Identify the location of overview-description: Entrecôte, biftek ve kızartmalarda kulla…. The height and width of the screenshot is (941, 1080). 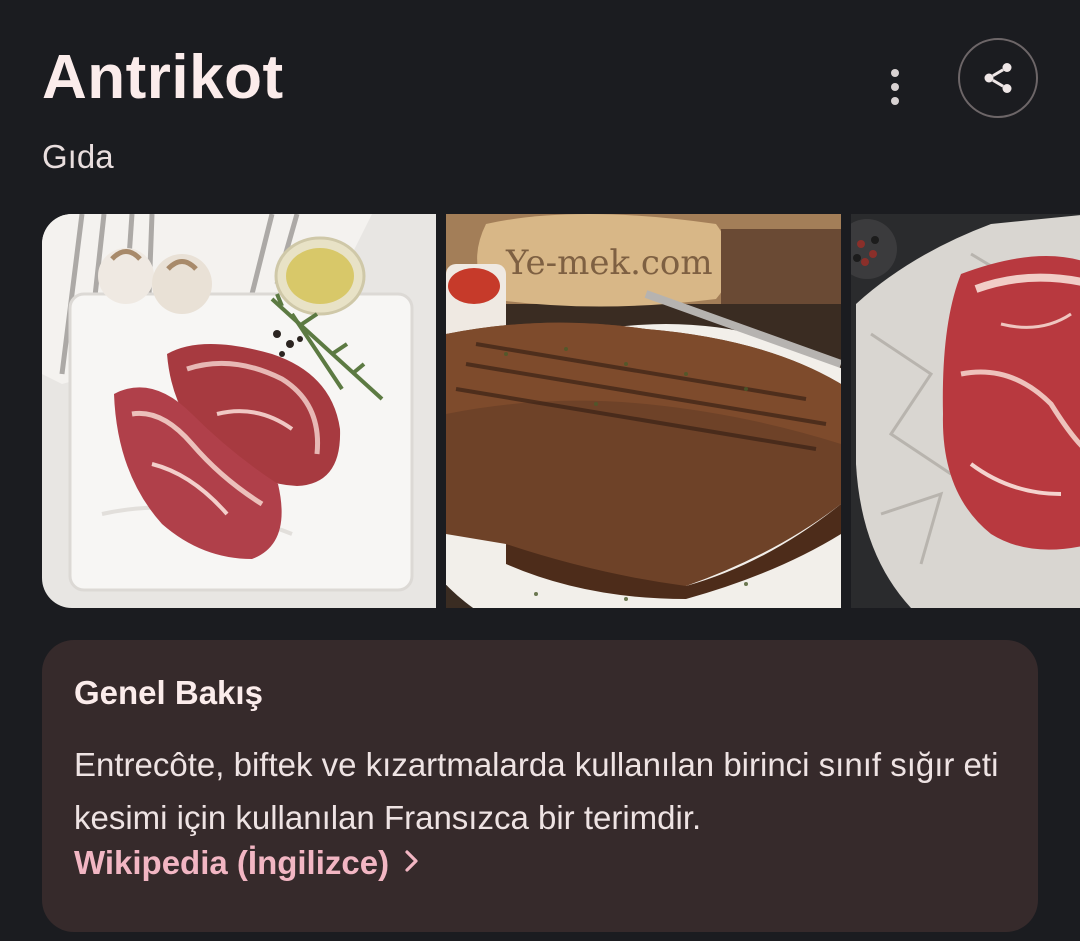
(536, 791).